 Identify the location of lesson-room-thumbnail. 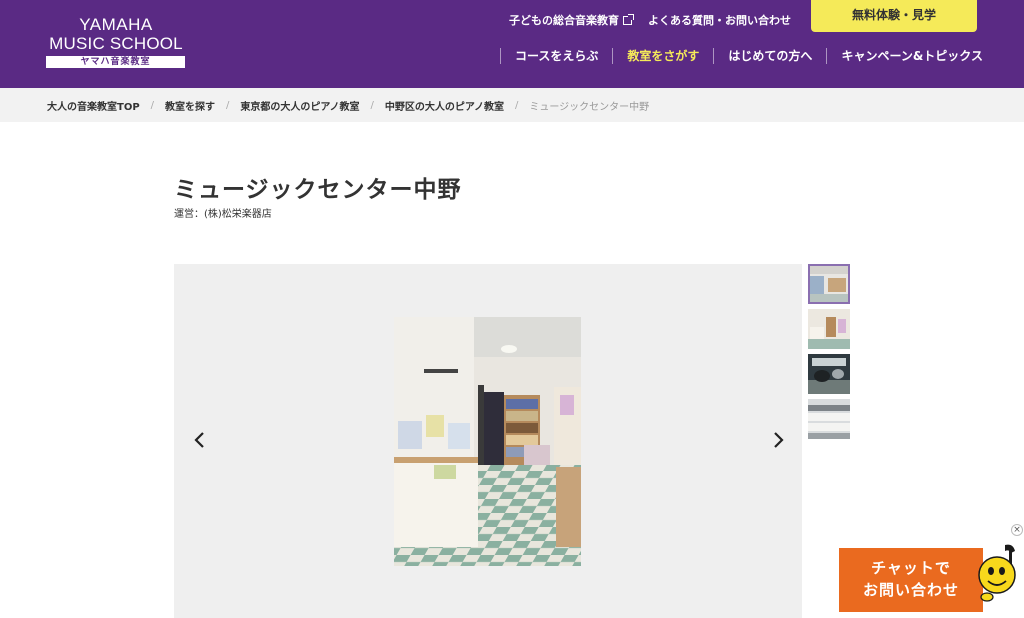
(829, 284).